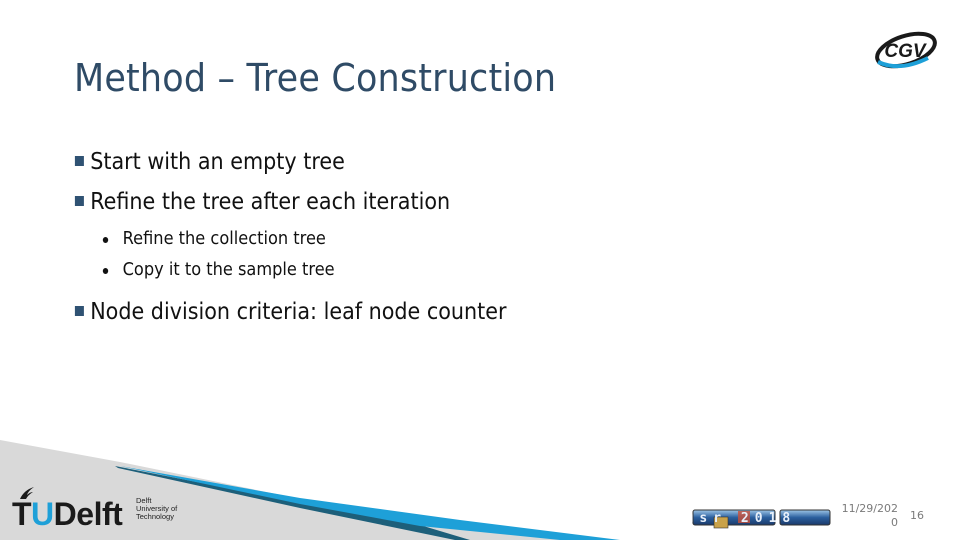 This screenshot has height=540, width=960. I want to click on egsr-2018-logo: egsr 2018, so click(761, 519).